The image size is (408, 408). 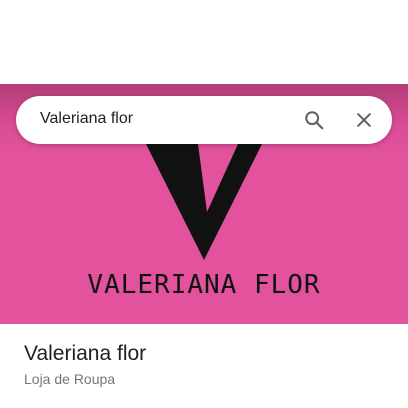 I want to click on search-input: Valeriana flor, so click(x=86, y=119).